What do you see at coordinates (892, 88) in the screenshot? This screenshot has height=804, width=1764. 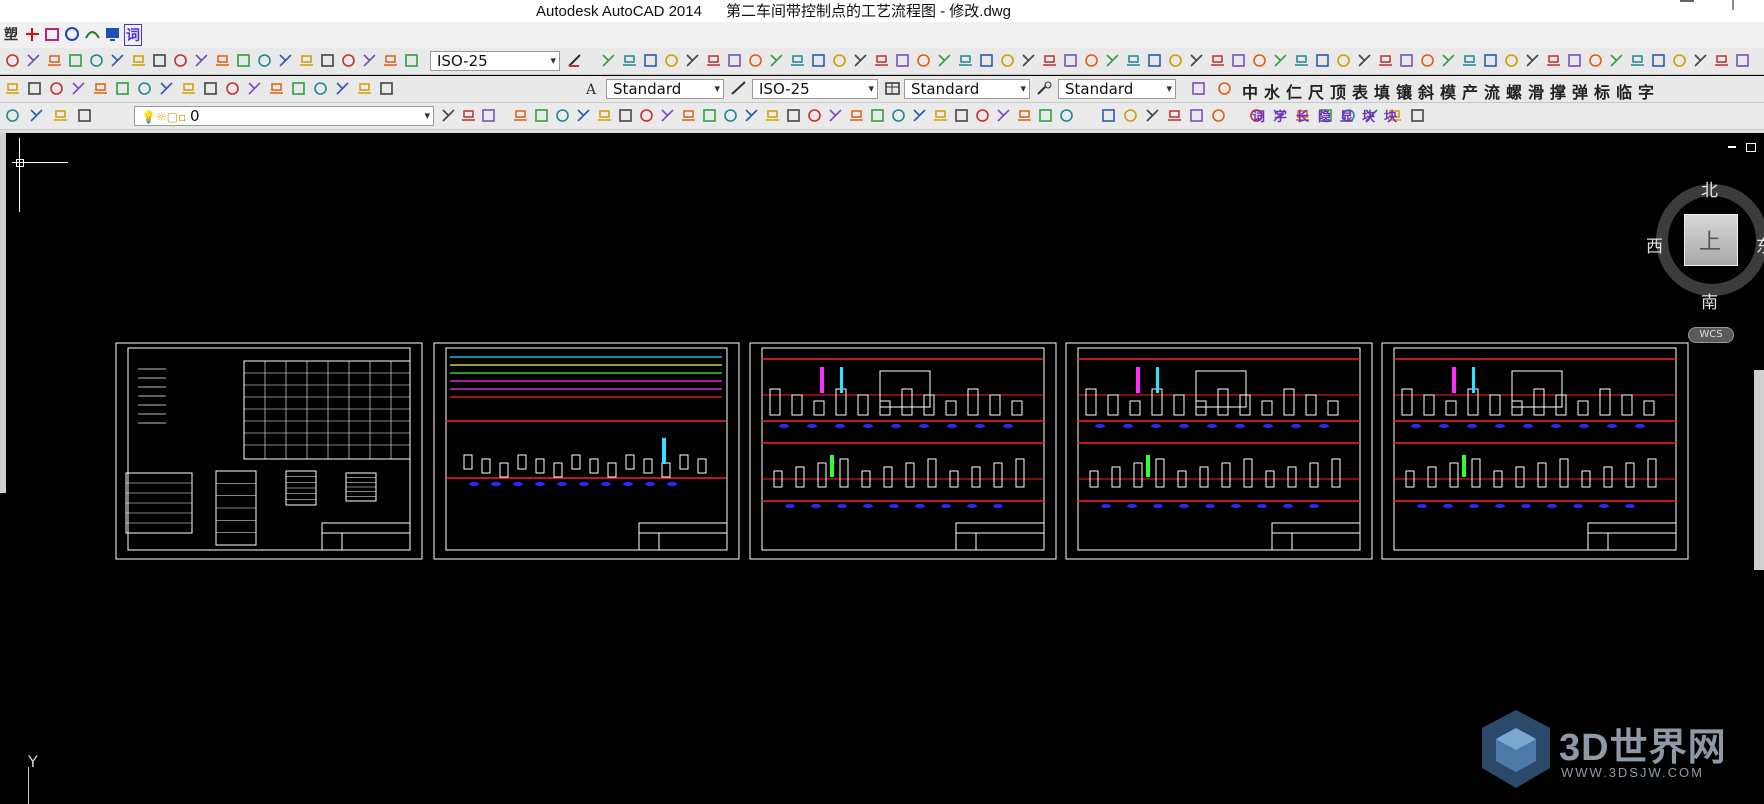 I see `table-style-icon` at bounding box center [892, 88].